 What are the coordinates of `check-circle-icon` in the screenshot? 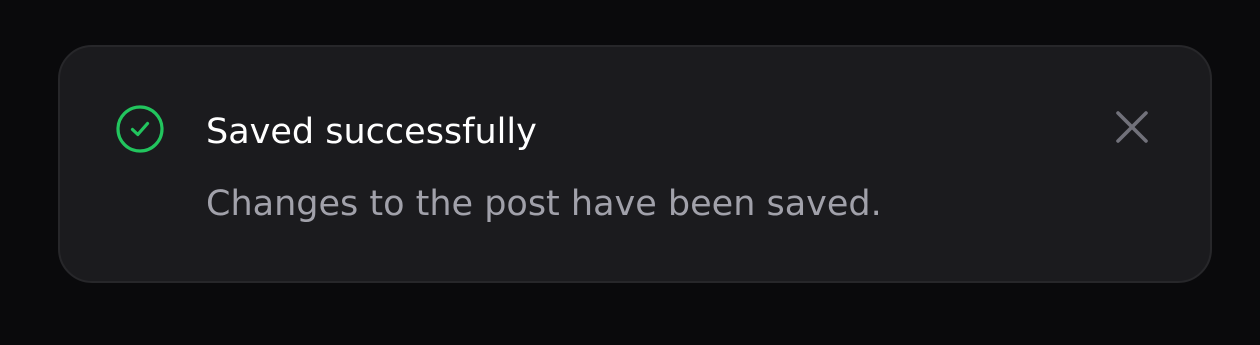 It's located at (140, 129).